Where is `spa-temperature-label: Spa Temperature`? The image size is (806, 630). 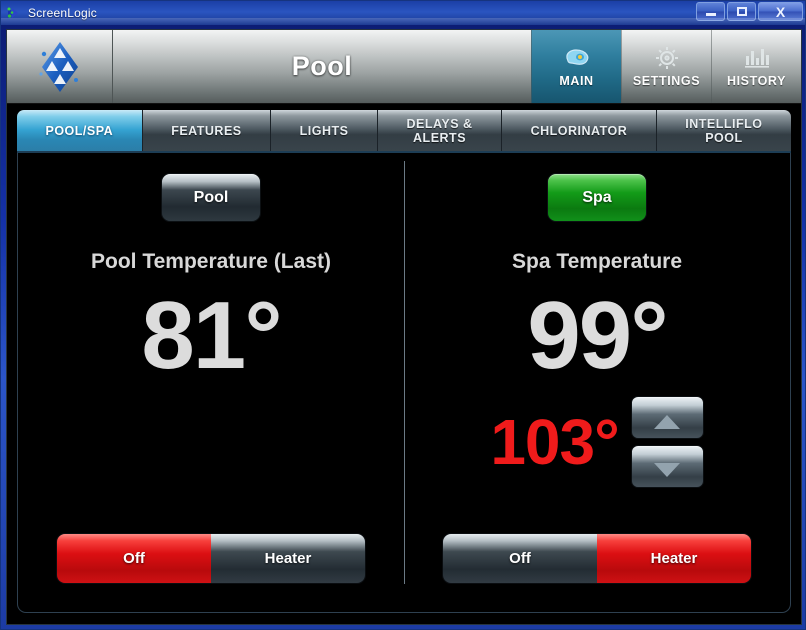 spa-temperature-label: Spa Temperature is located at coordinates (597, 261).